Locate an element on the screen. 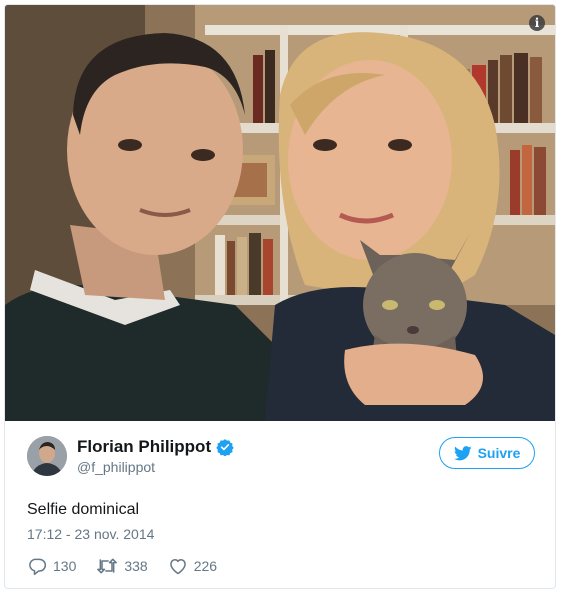 This screenshot has width=562, height=595. retweet-icon is located at coordinates (107, 566).